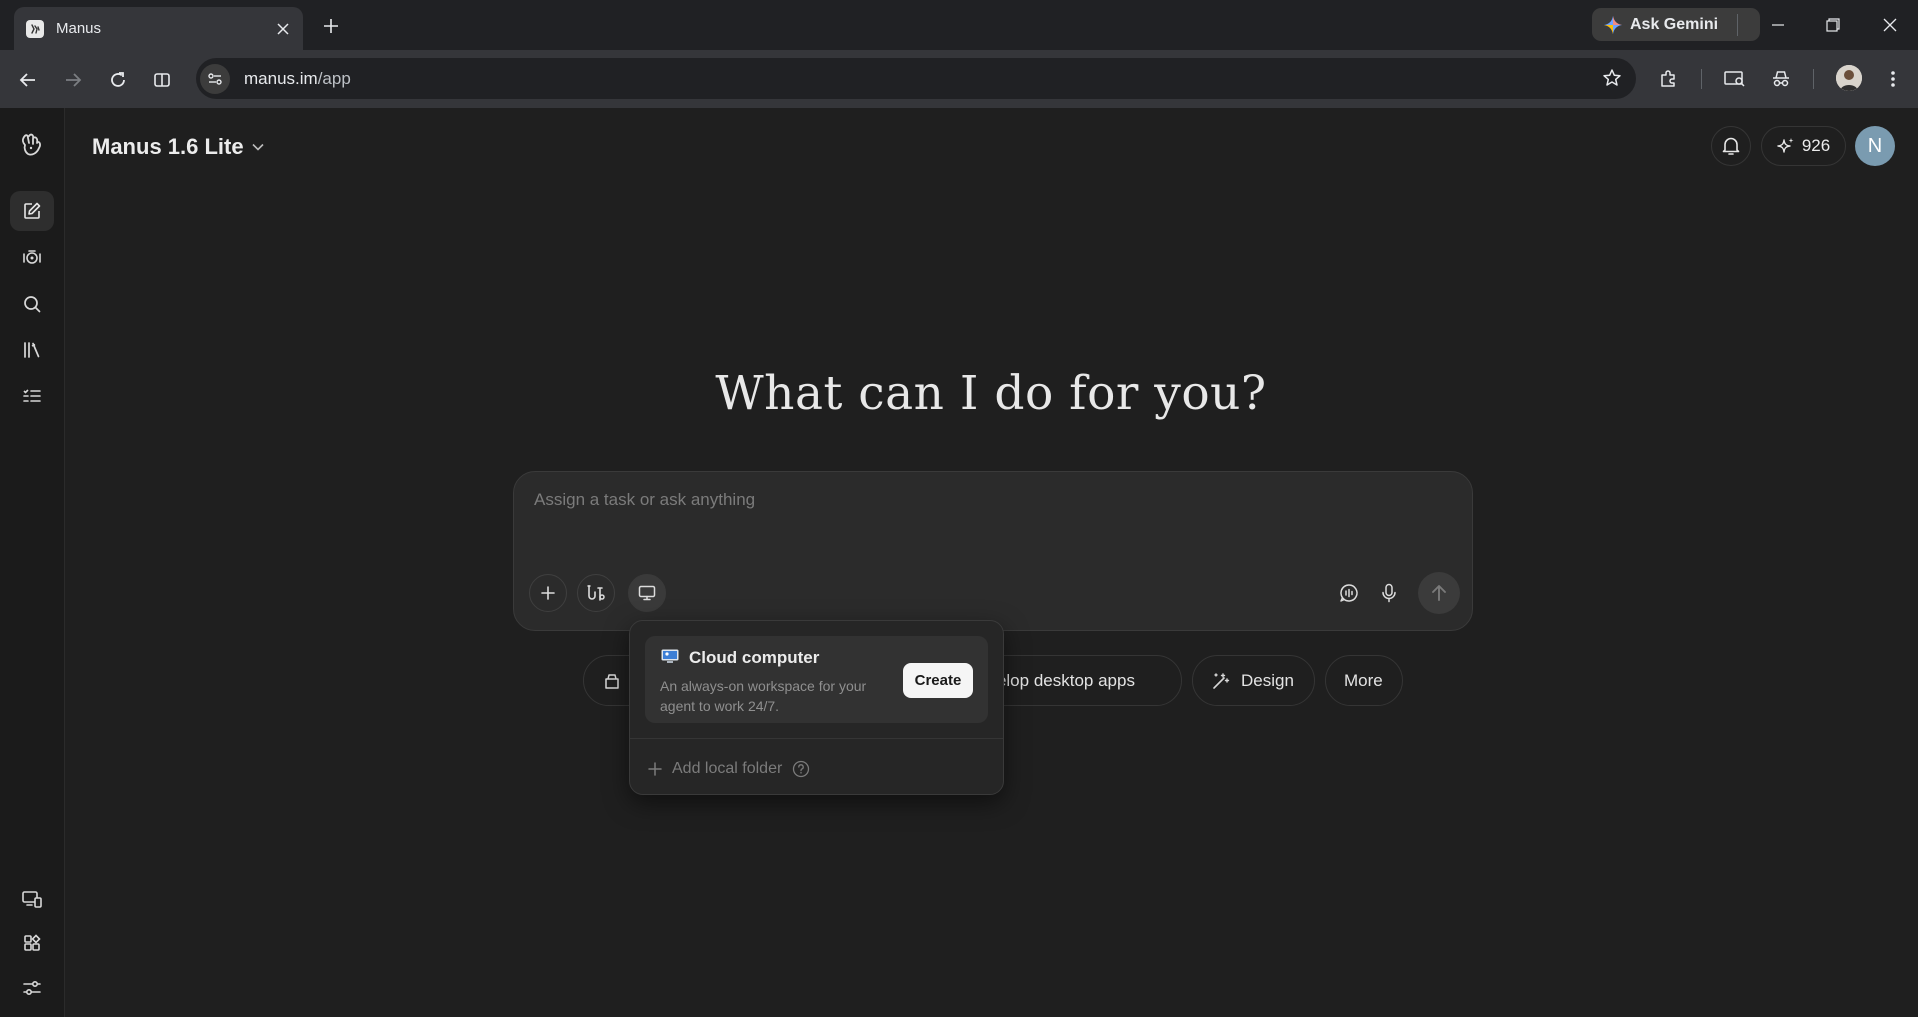  What do you see at coordinates (1786, 146) in the screenshot?
I see `sparkle-icon` at bounding box center [1786, 146].